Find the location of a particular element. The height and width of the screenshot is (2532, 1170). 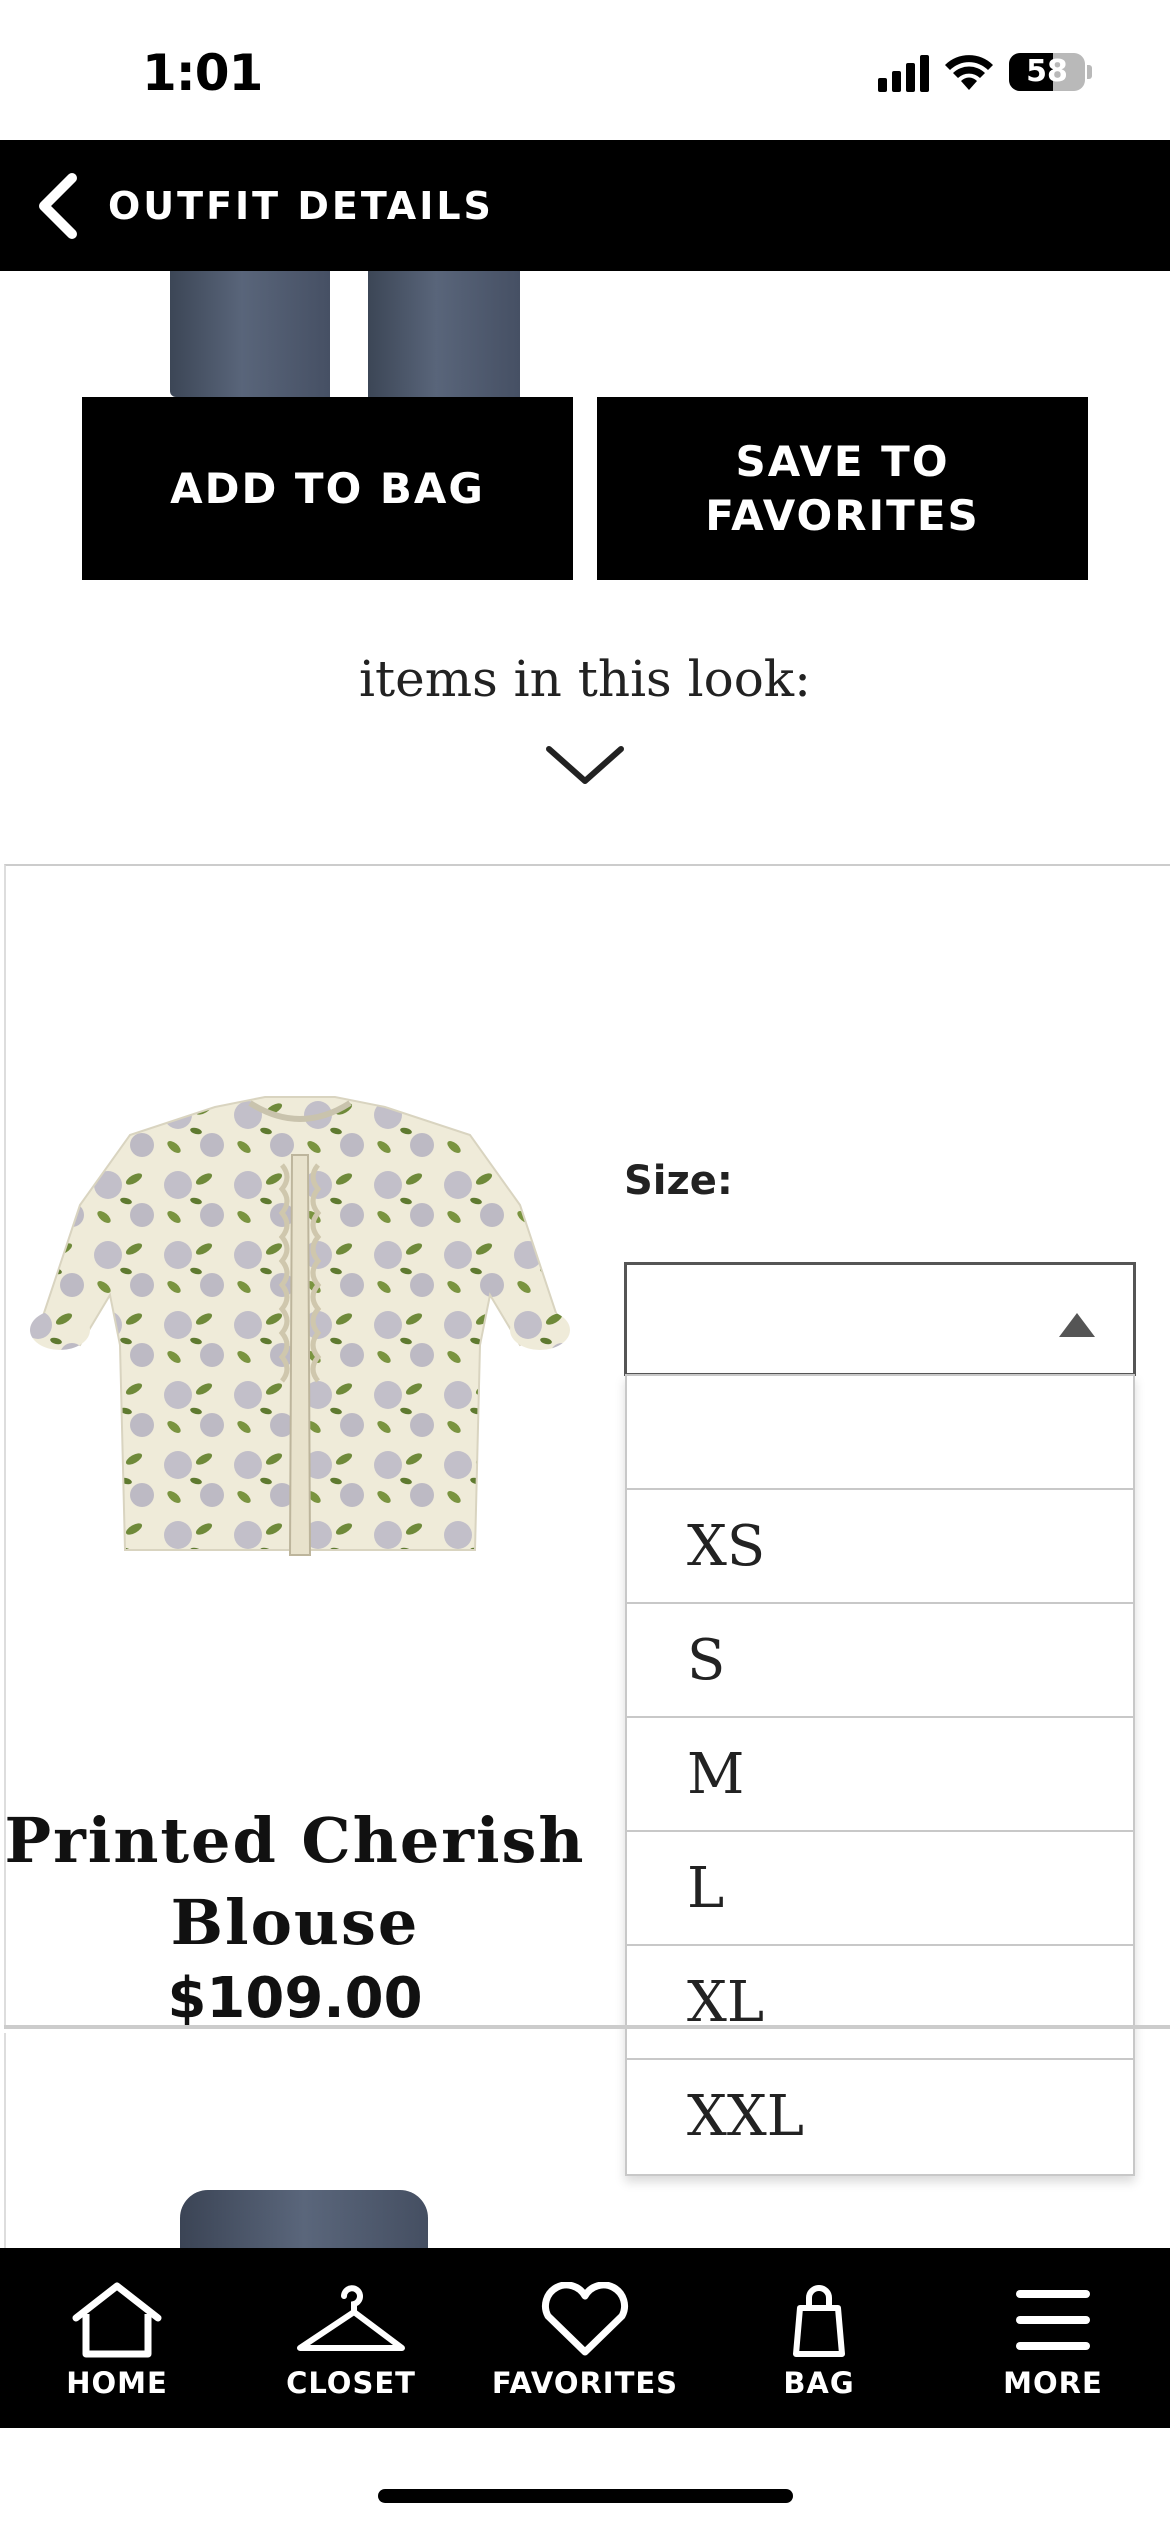

size-label: Size: is located at coordinates (678, 1181).